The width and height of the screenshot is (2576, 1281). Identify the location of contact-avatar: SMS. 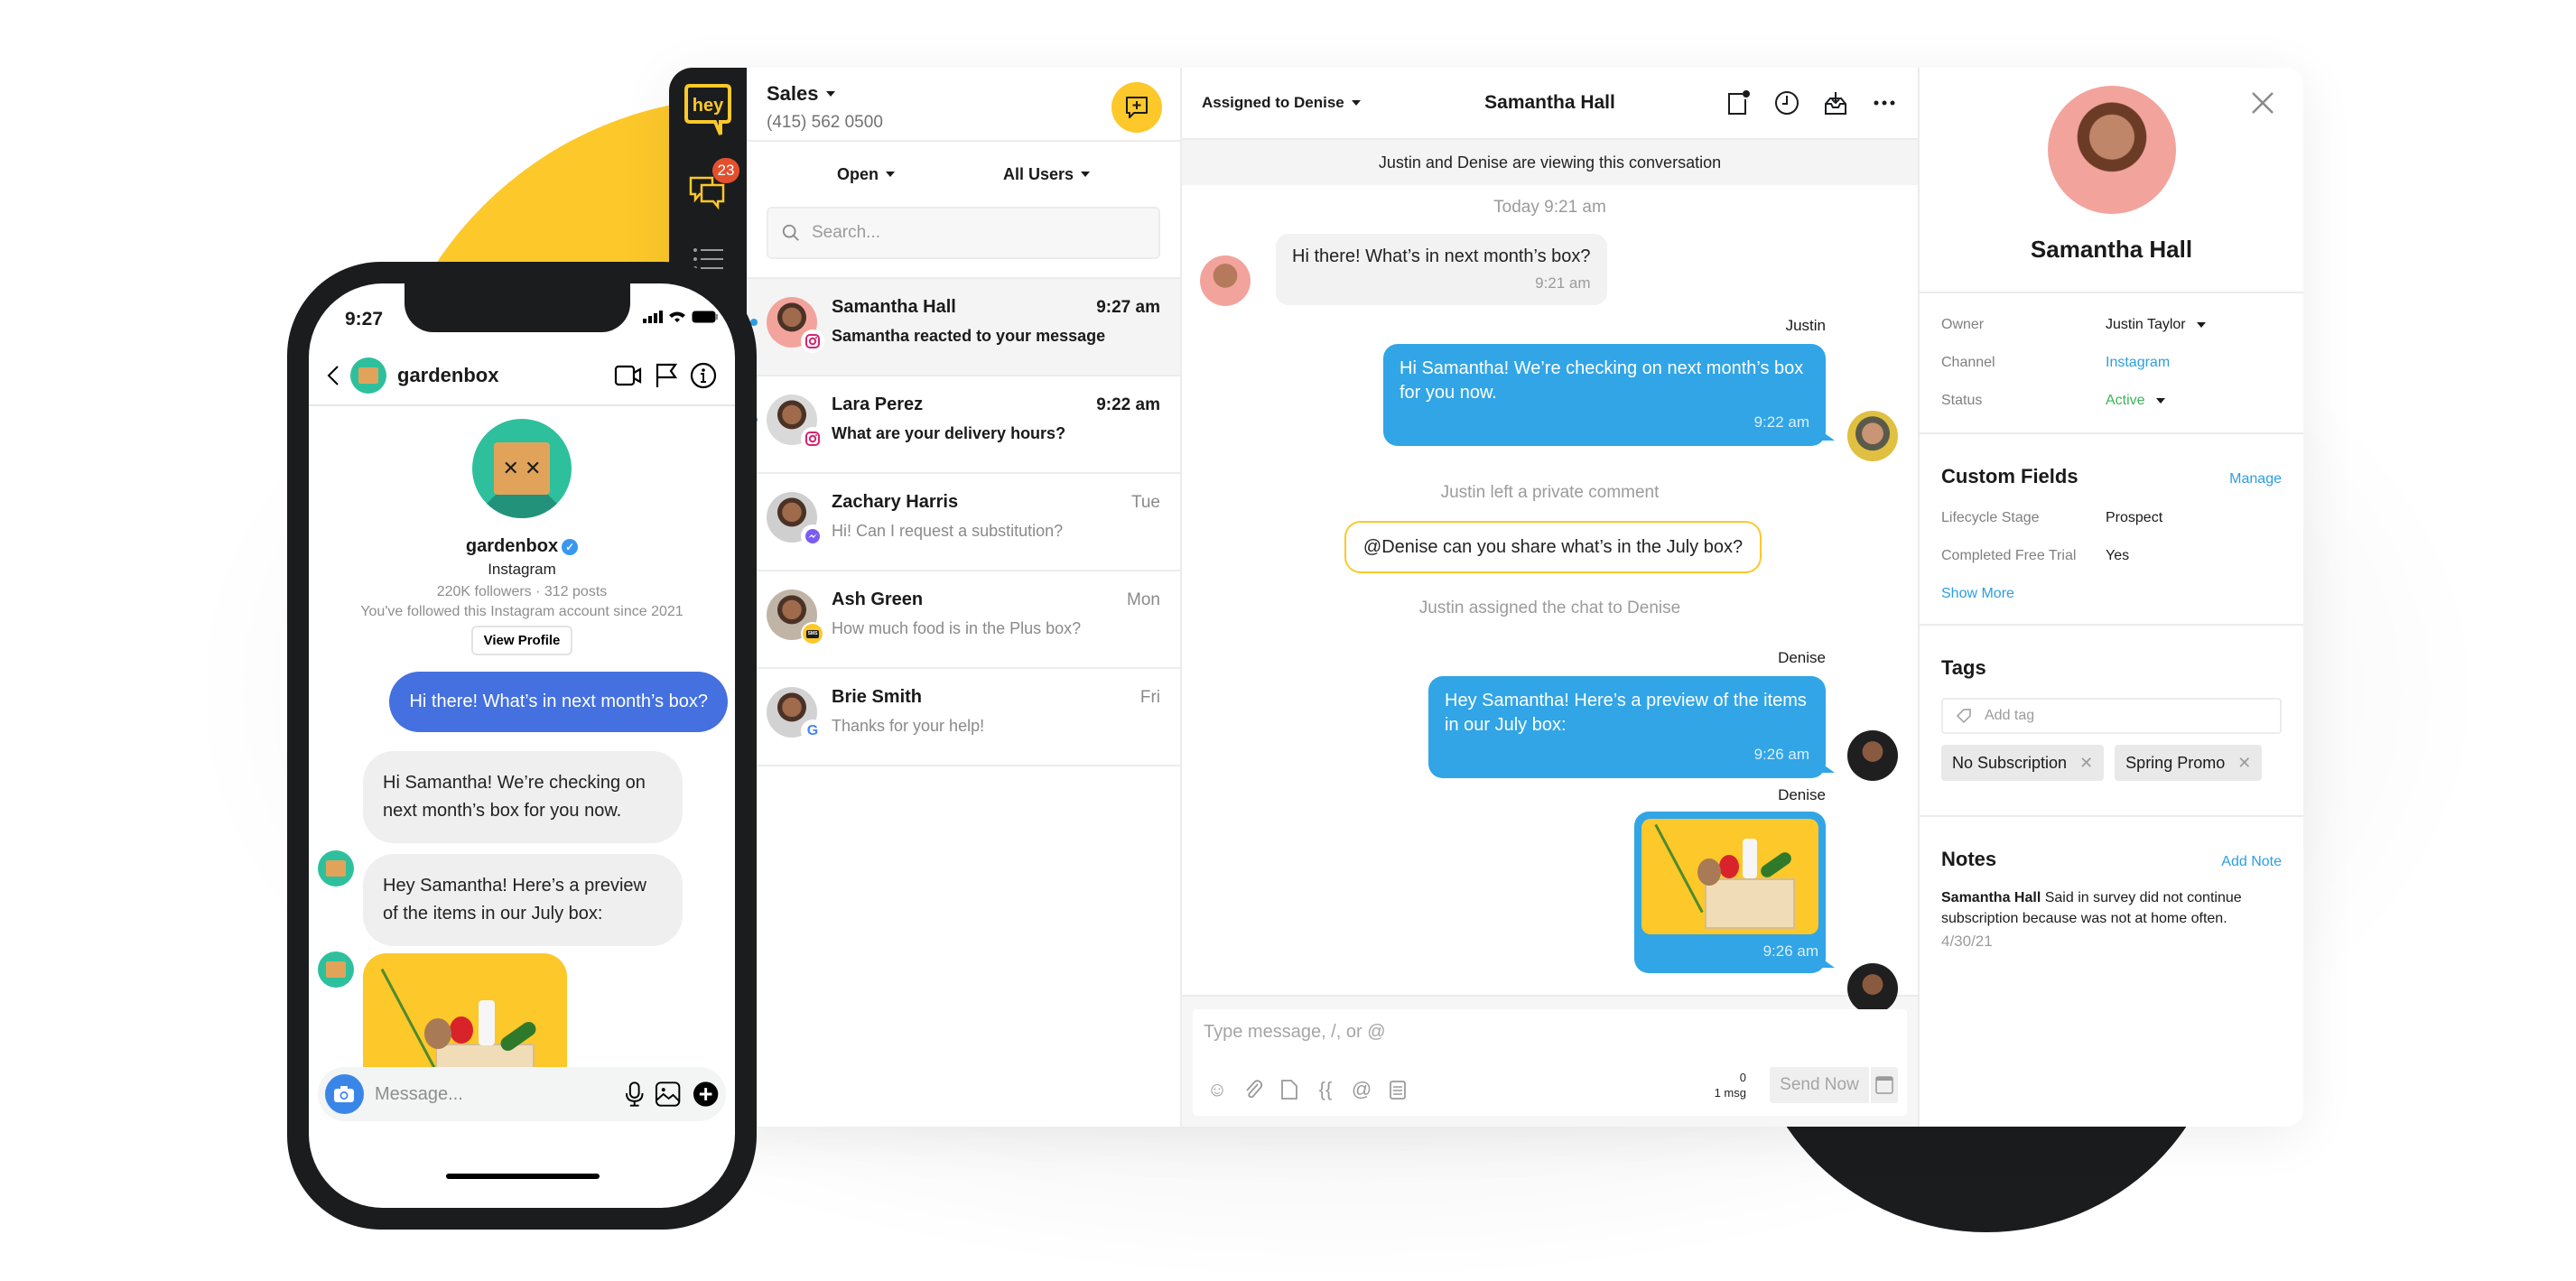
(795, 617).